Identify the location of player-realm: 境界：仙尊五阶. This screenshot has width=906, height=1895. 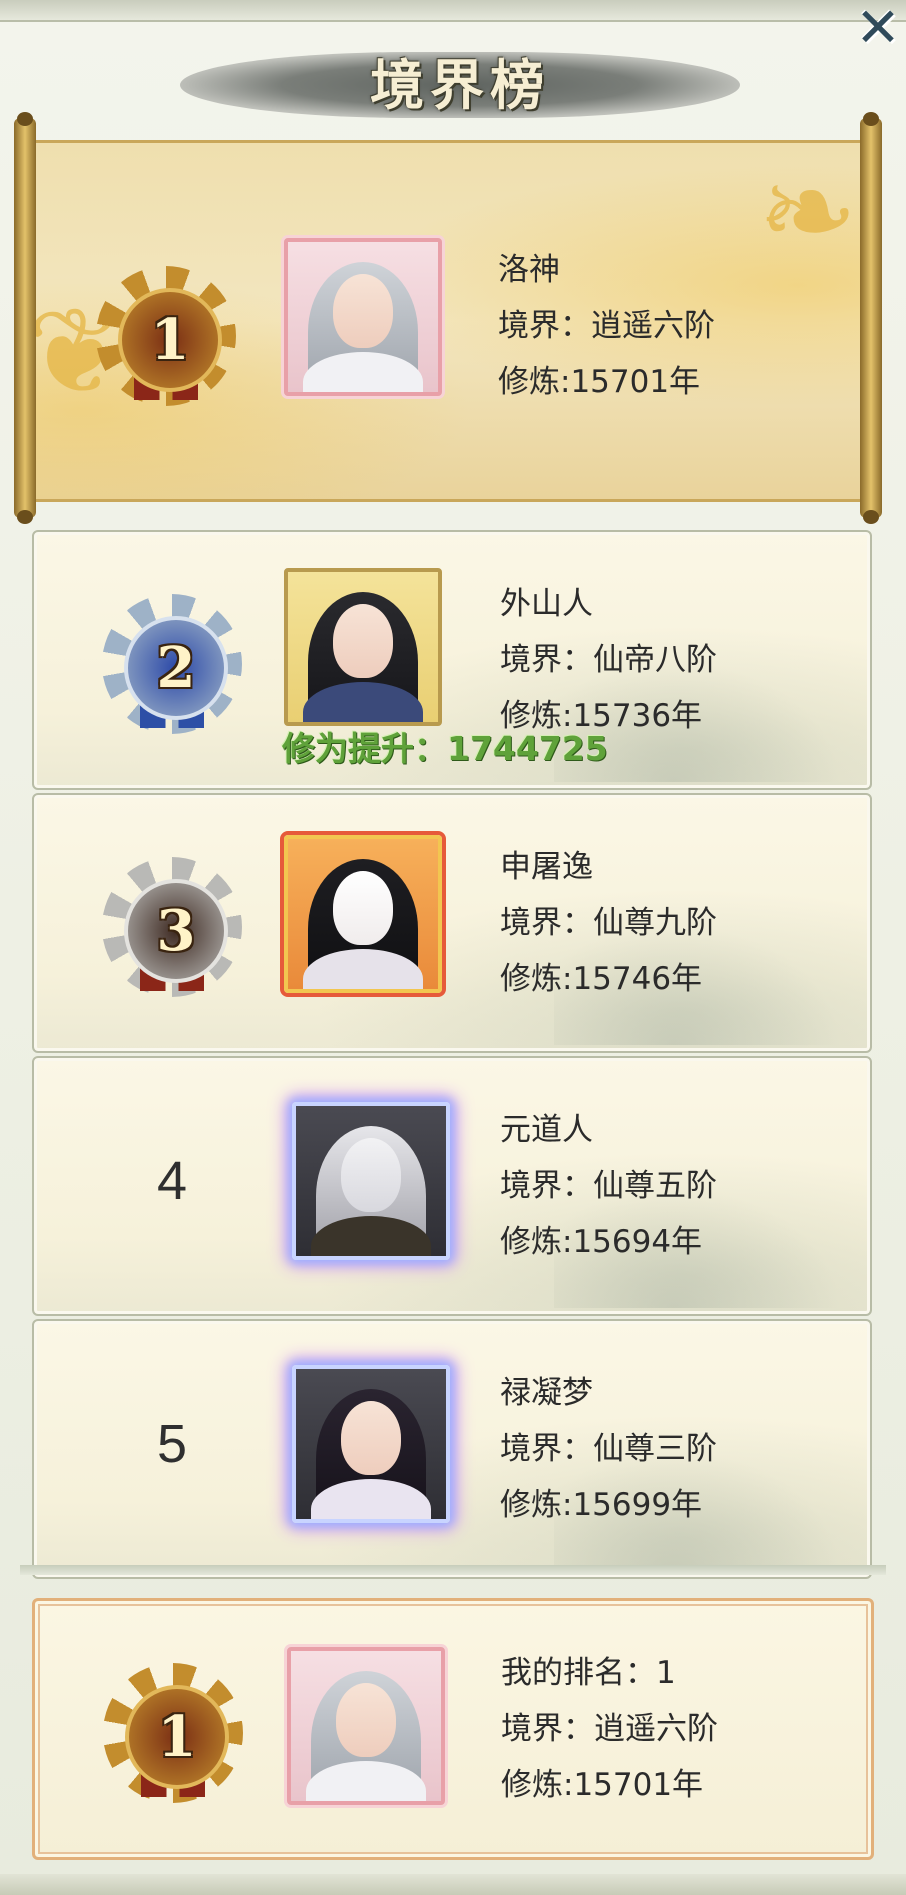
(608, 1186).